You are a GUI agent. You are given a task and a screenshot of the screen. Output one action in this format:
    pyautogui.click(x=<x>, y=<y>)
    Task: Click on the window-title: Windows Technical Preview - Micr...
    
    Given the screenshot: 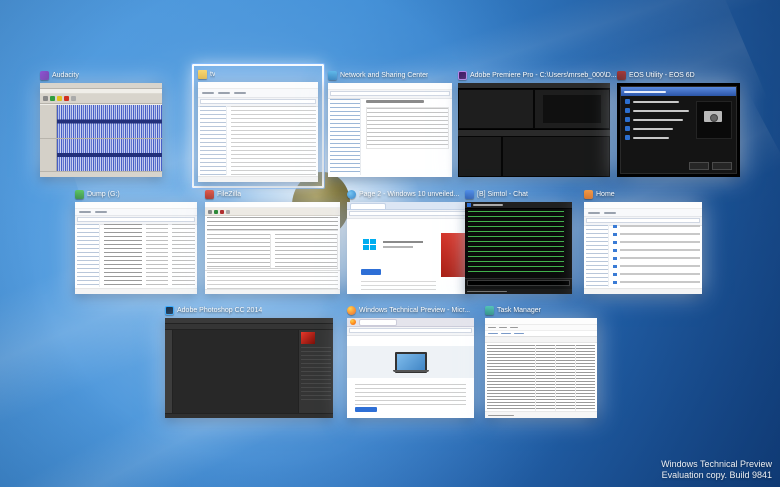 What is the action you would take?
    pyautogui.click(x=415, y=310)
    